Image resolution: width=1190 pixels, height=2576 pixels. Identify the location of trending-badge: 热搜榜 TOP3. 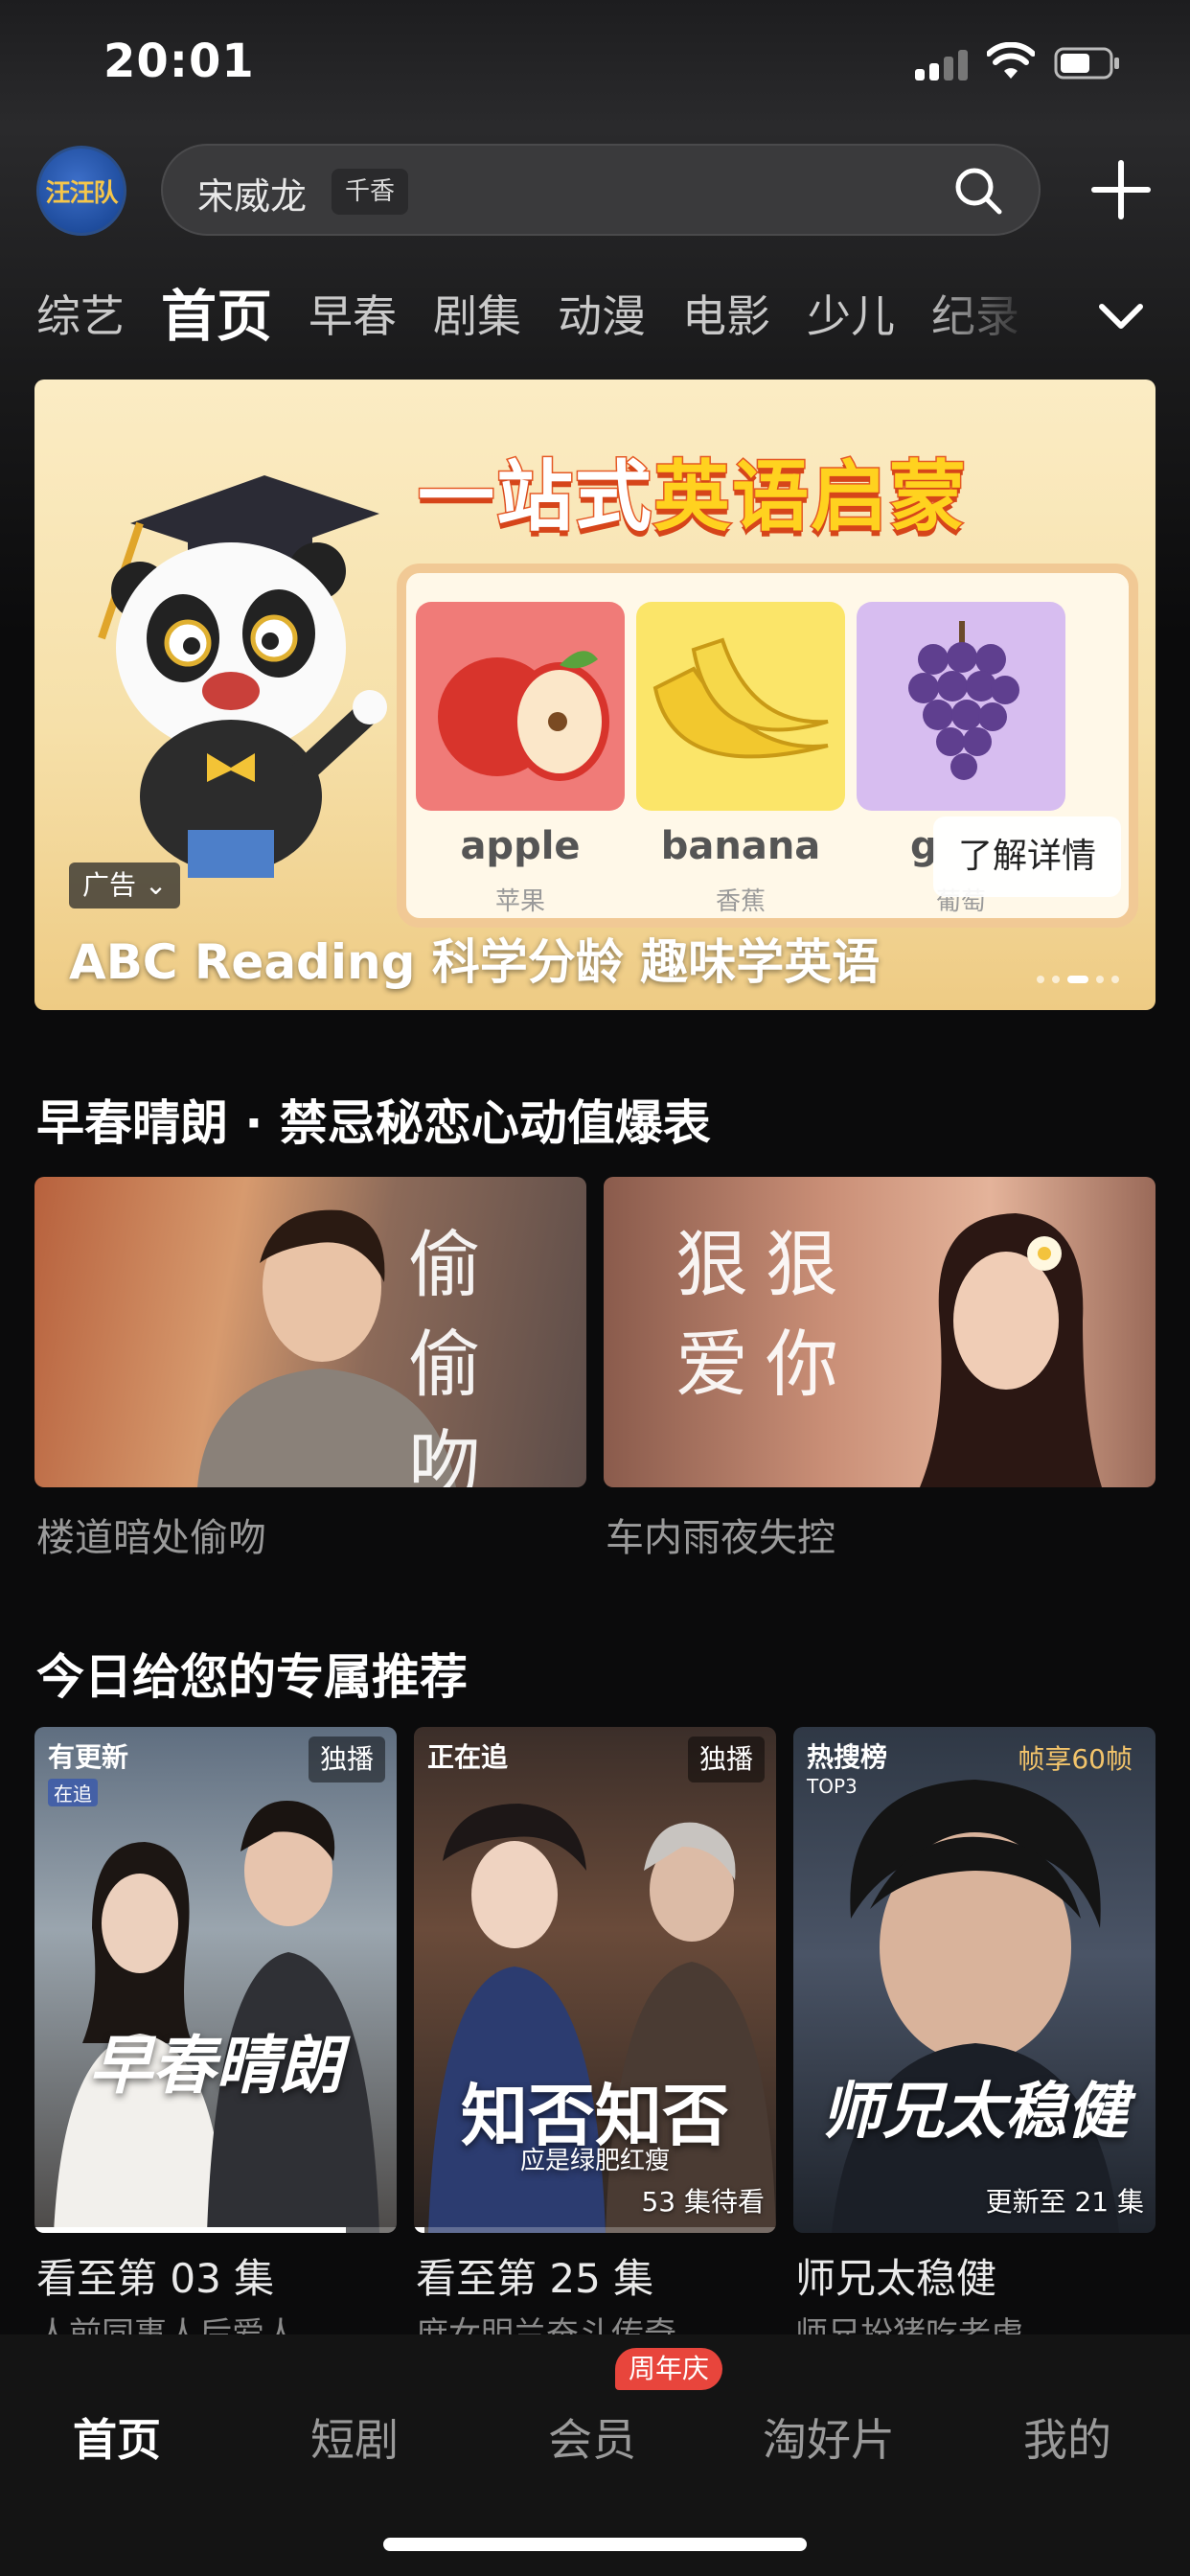
(848, 1769).